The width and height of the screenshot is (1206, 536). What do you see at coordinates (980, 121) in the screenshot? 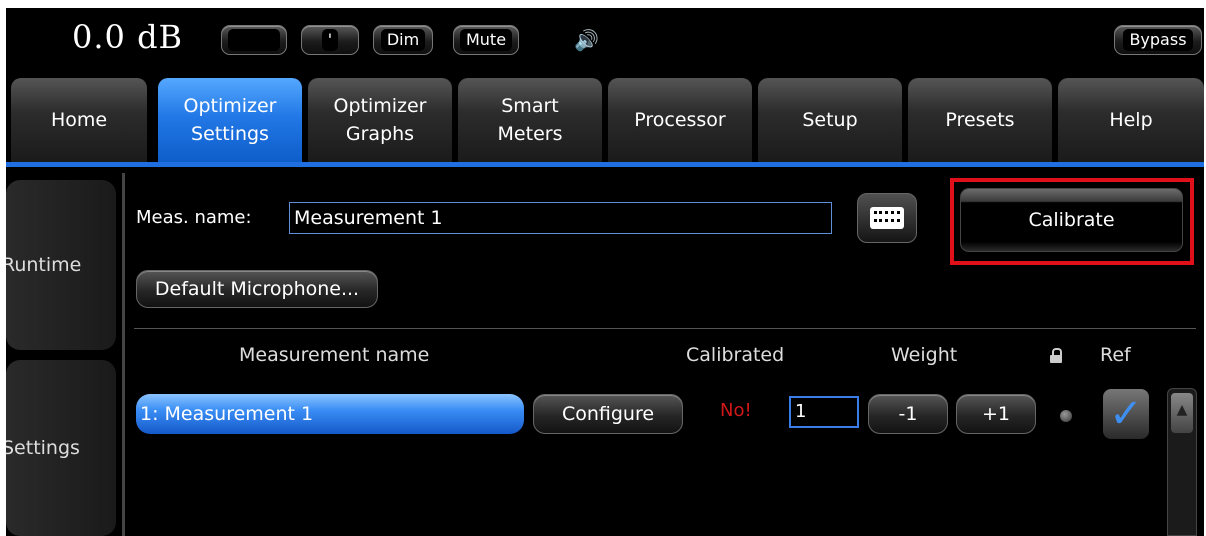
I see `tab-presets: Presets` at bounding box center [980, 121].